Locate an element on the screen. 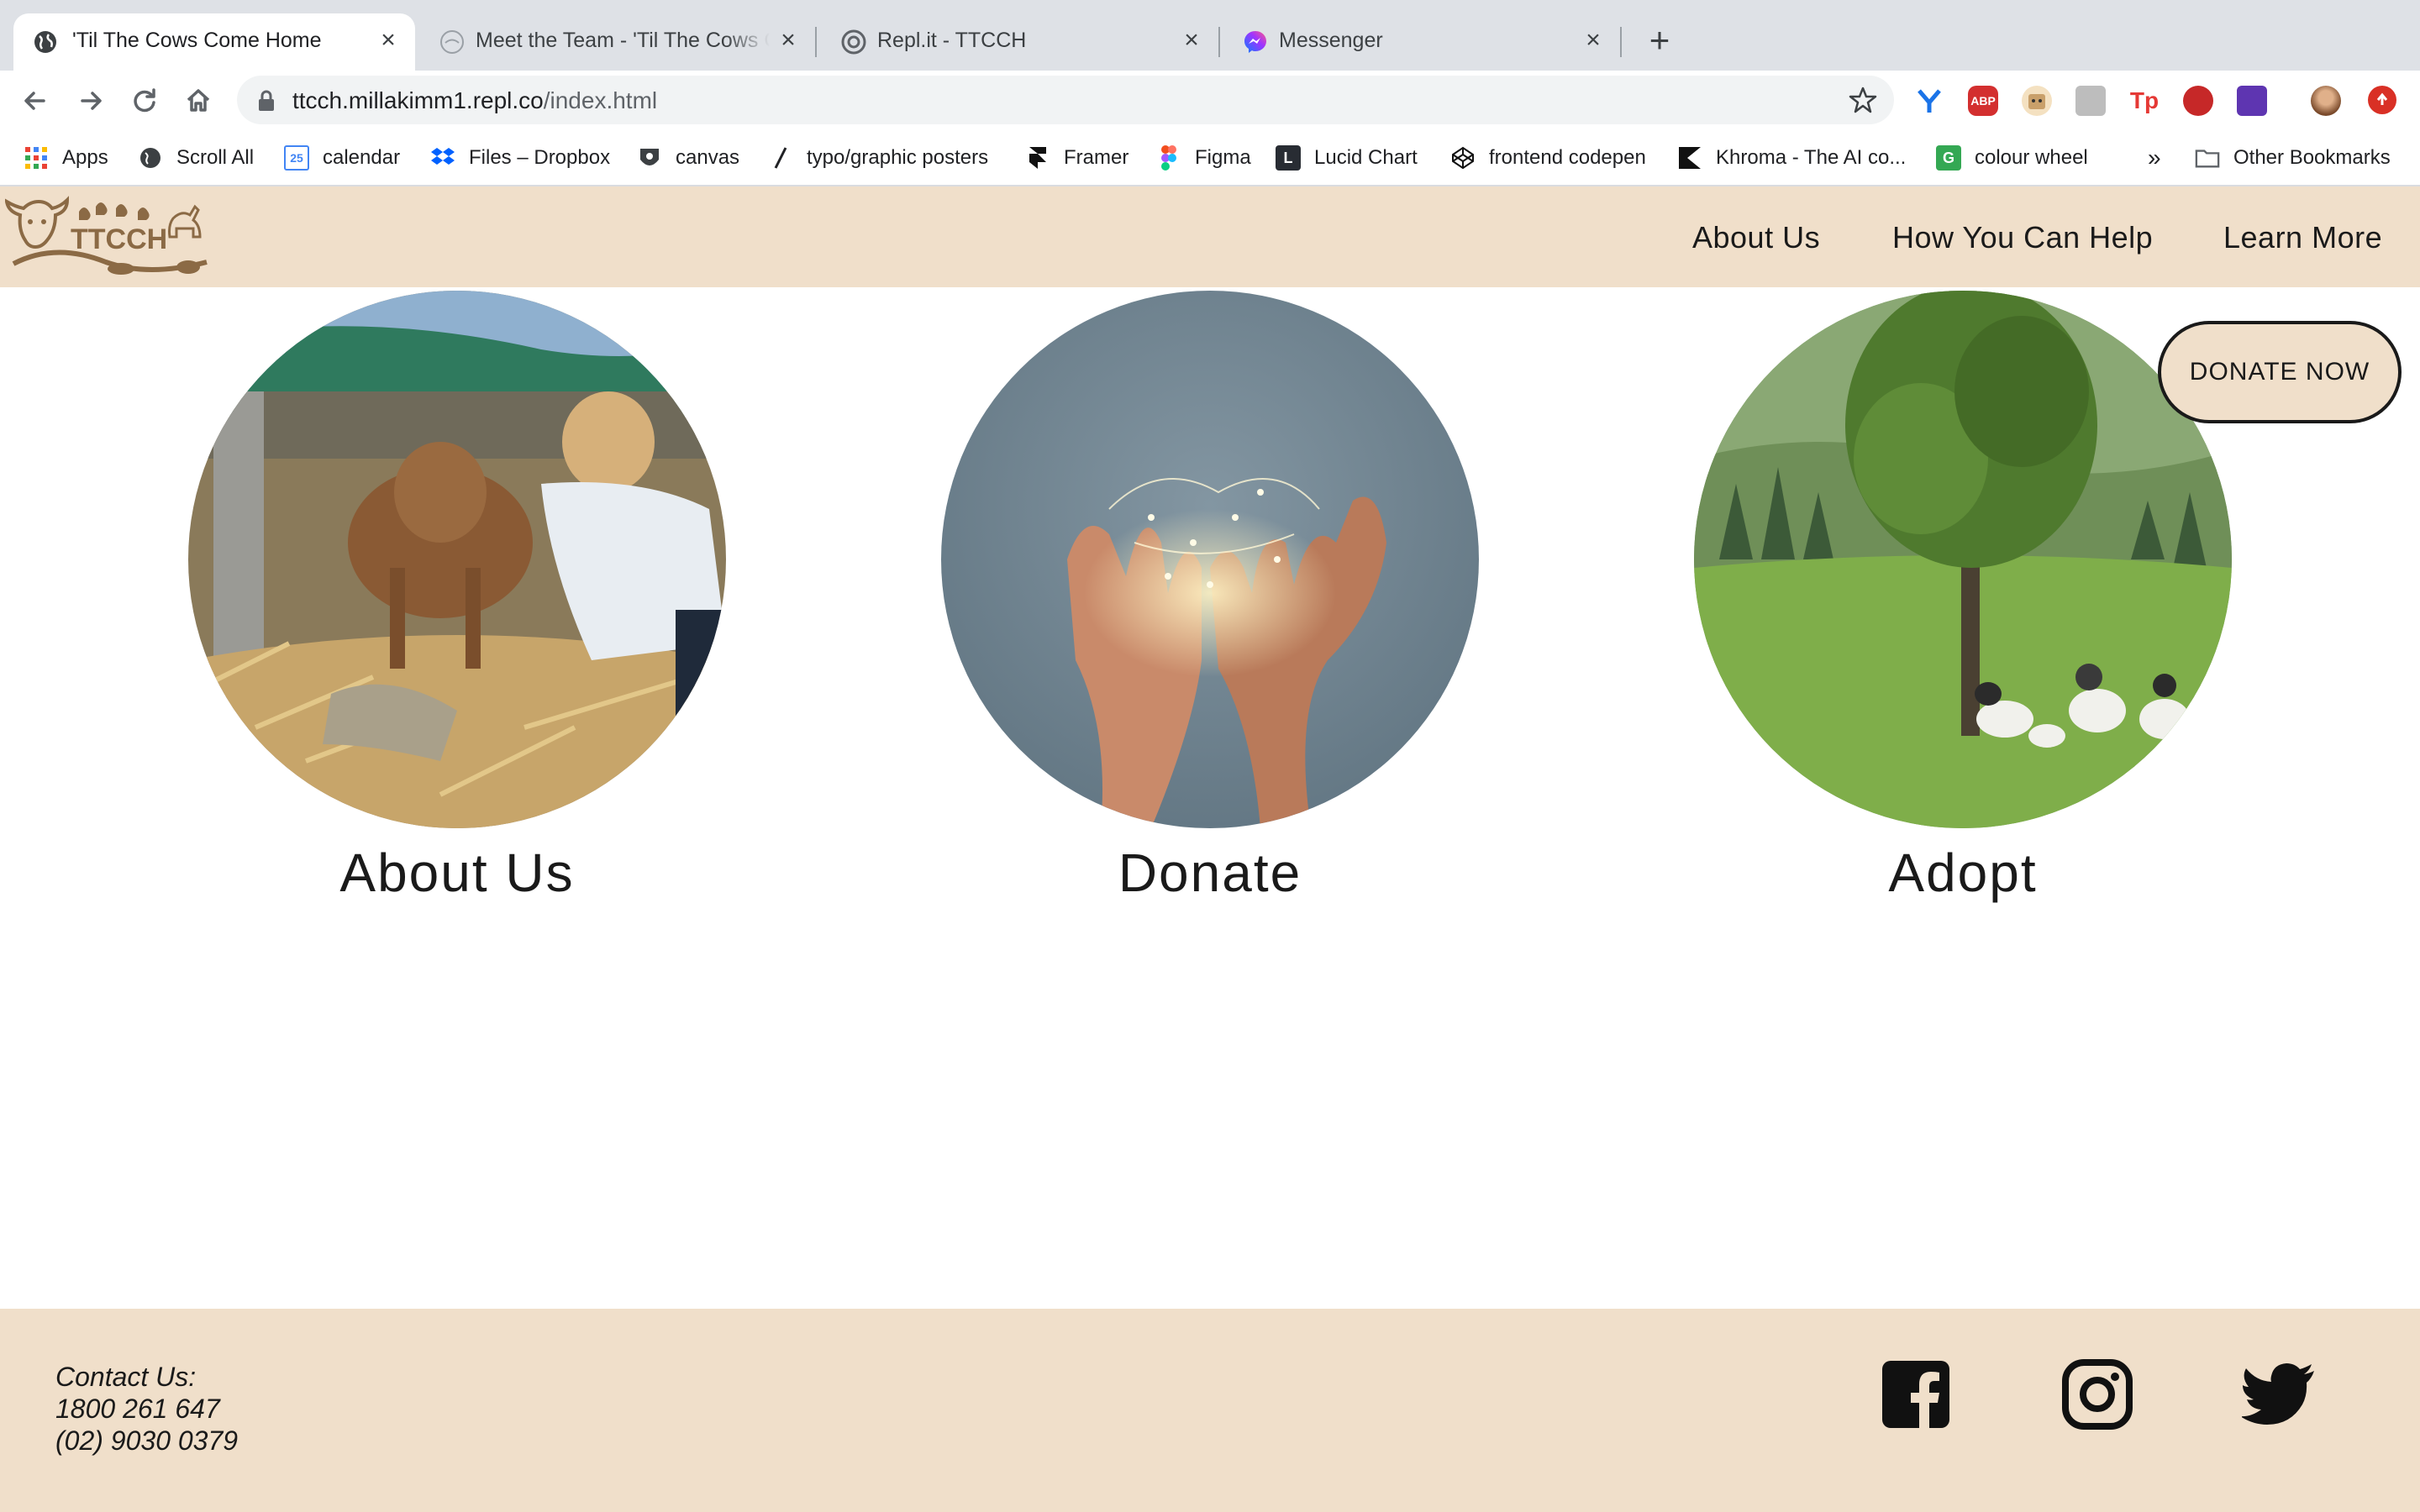 This screenshot has width=2420, height=1512. extension-purple-icon is located at coordinates (2252, 101).